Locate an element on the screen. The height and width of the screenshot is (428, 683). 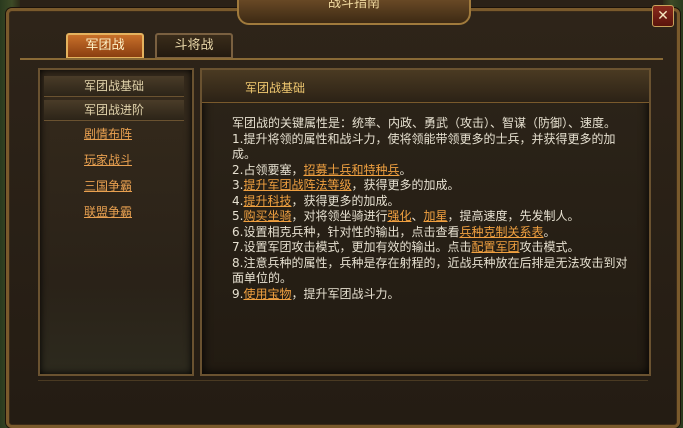
item-text: 3. is located at coordinates (238, 185).